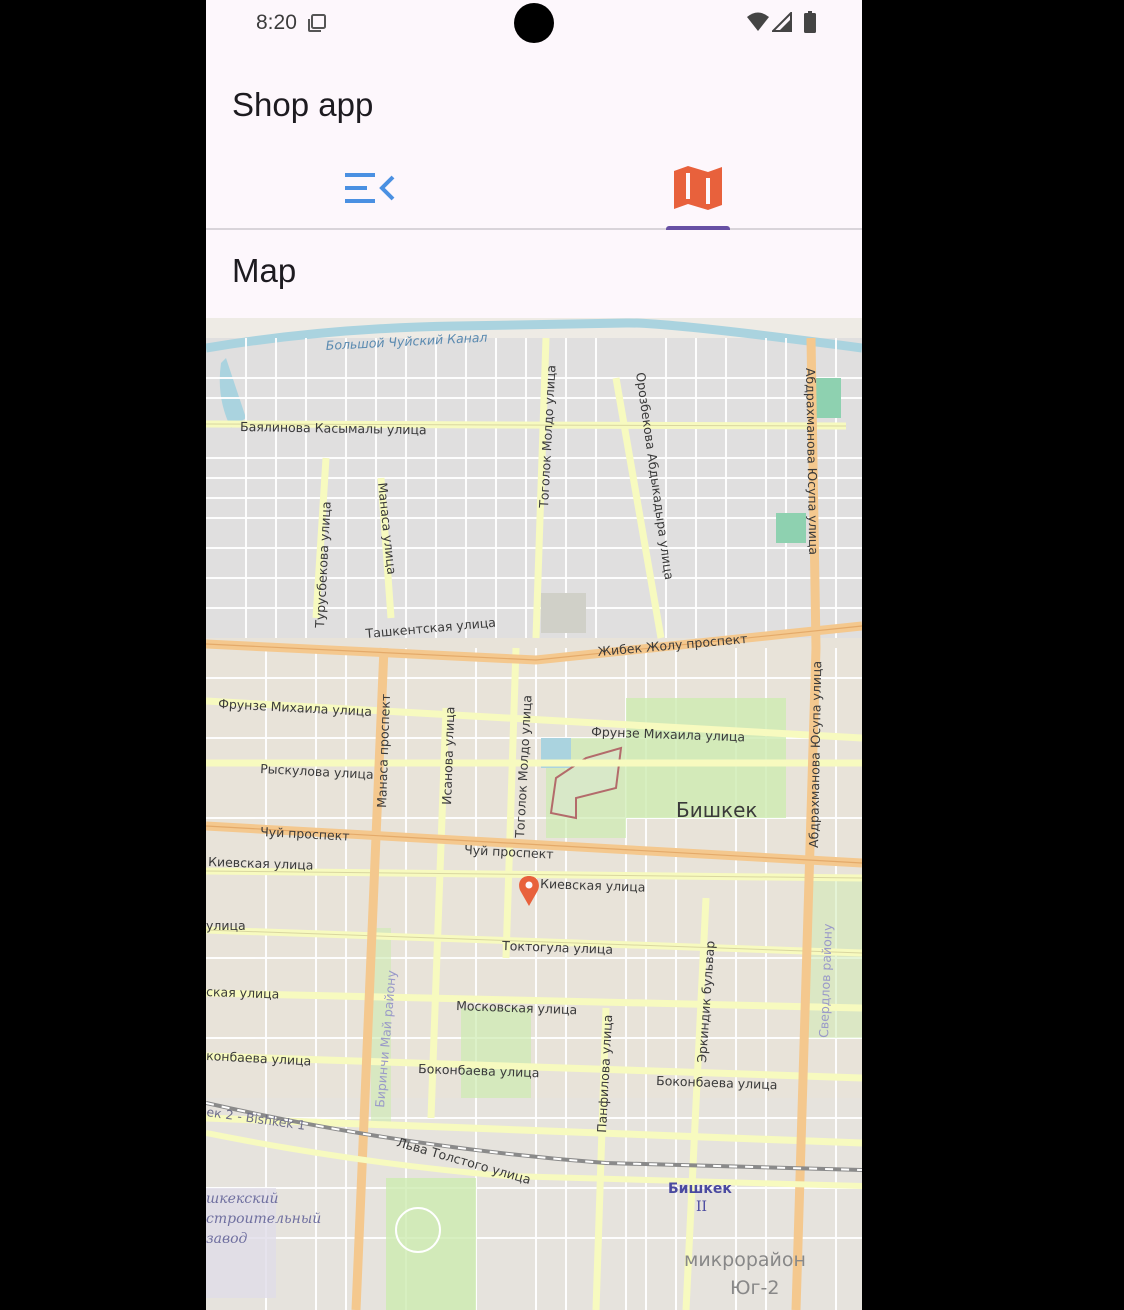 The width and height of the screenshot is (1124, 1310). What do you see at coordinates (698, 228) in the screenshot?
I see `tab-indicator` at bounding box center [698, 228].